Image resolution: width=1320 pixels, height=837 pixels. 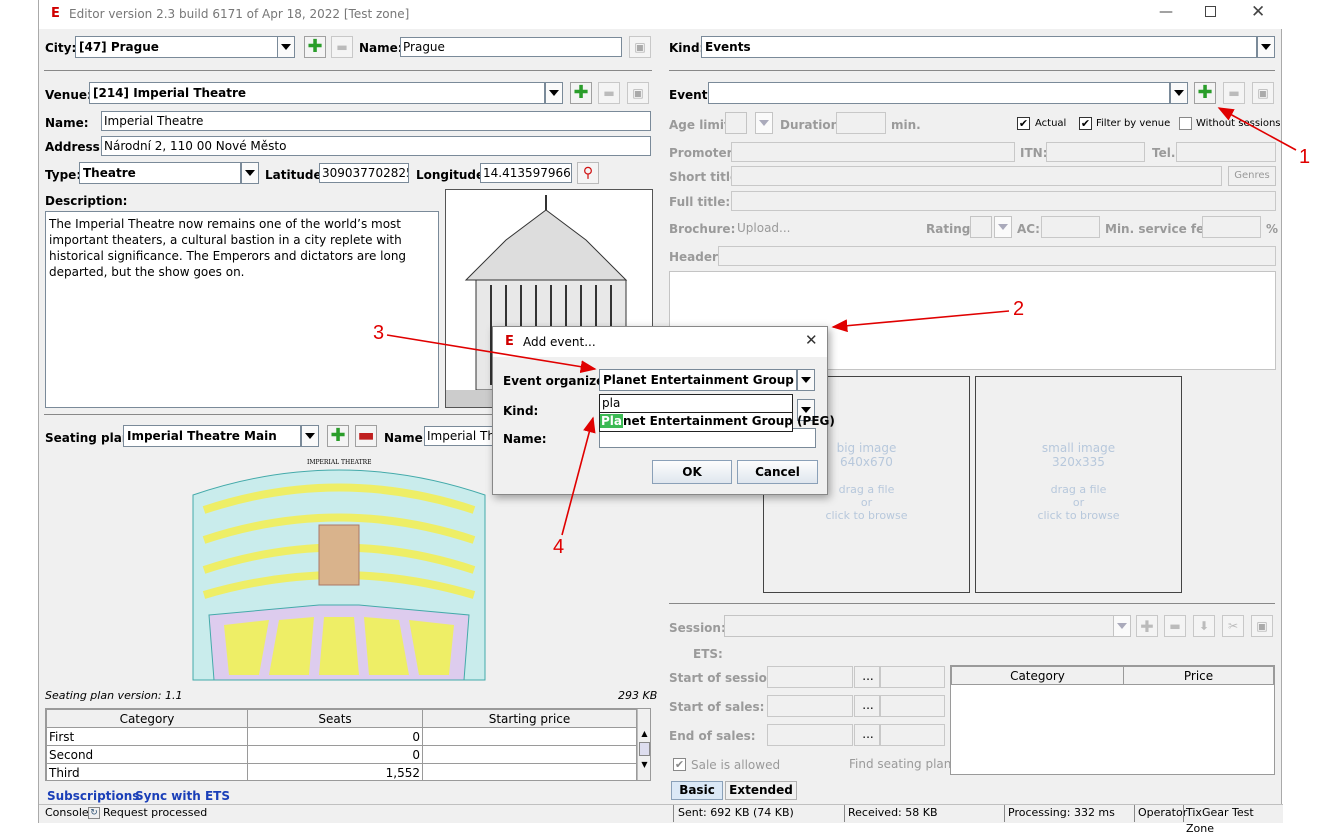 I want to click on city-name-field: Prague, so click(x=511, y=47).